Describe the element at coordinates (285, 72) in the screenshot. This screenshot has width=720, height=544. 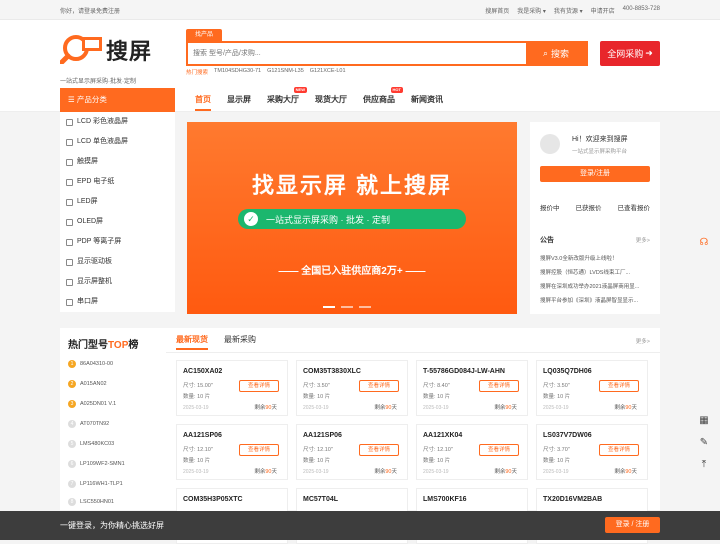
I see `hot-word: G121SNM-L35` at that location.